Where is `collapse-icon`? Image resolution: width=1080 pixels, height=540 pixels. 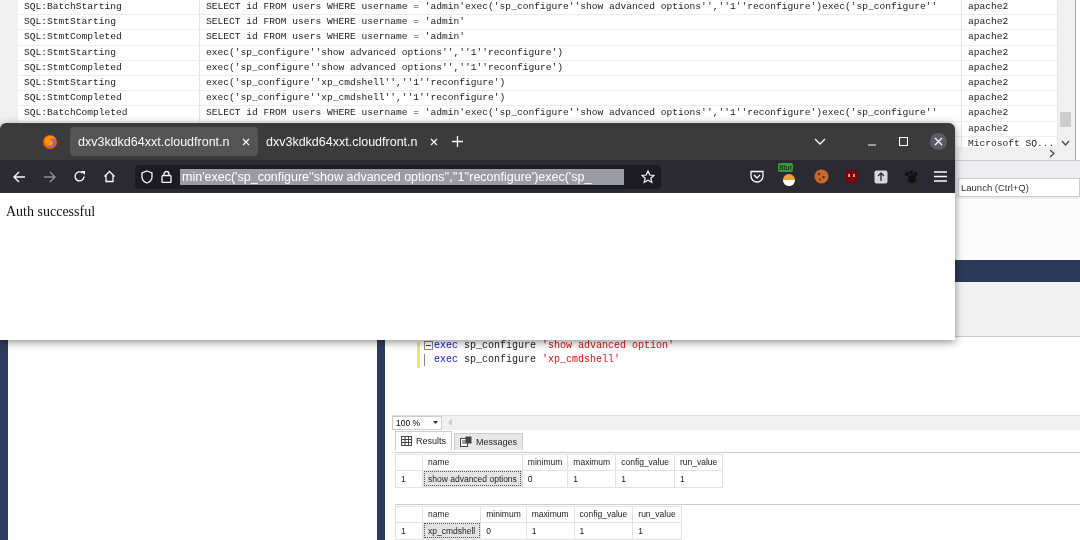 collapse-icon is located at coordinates (428, 346).